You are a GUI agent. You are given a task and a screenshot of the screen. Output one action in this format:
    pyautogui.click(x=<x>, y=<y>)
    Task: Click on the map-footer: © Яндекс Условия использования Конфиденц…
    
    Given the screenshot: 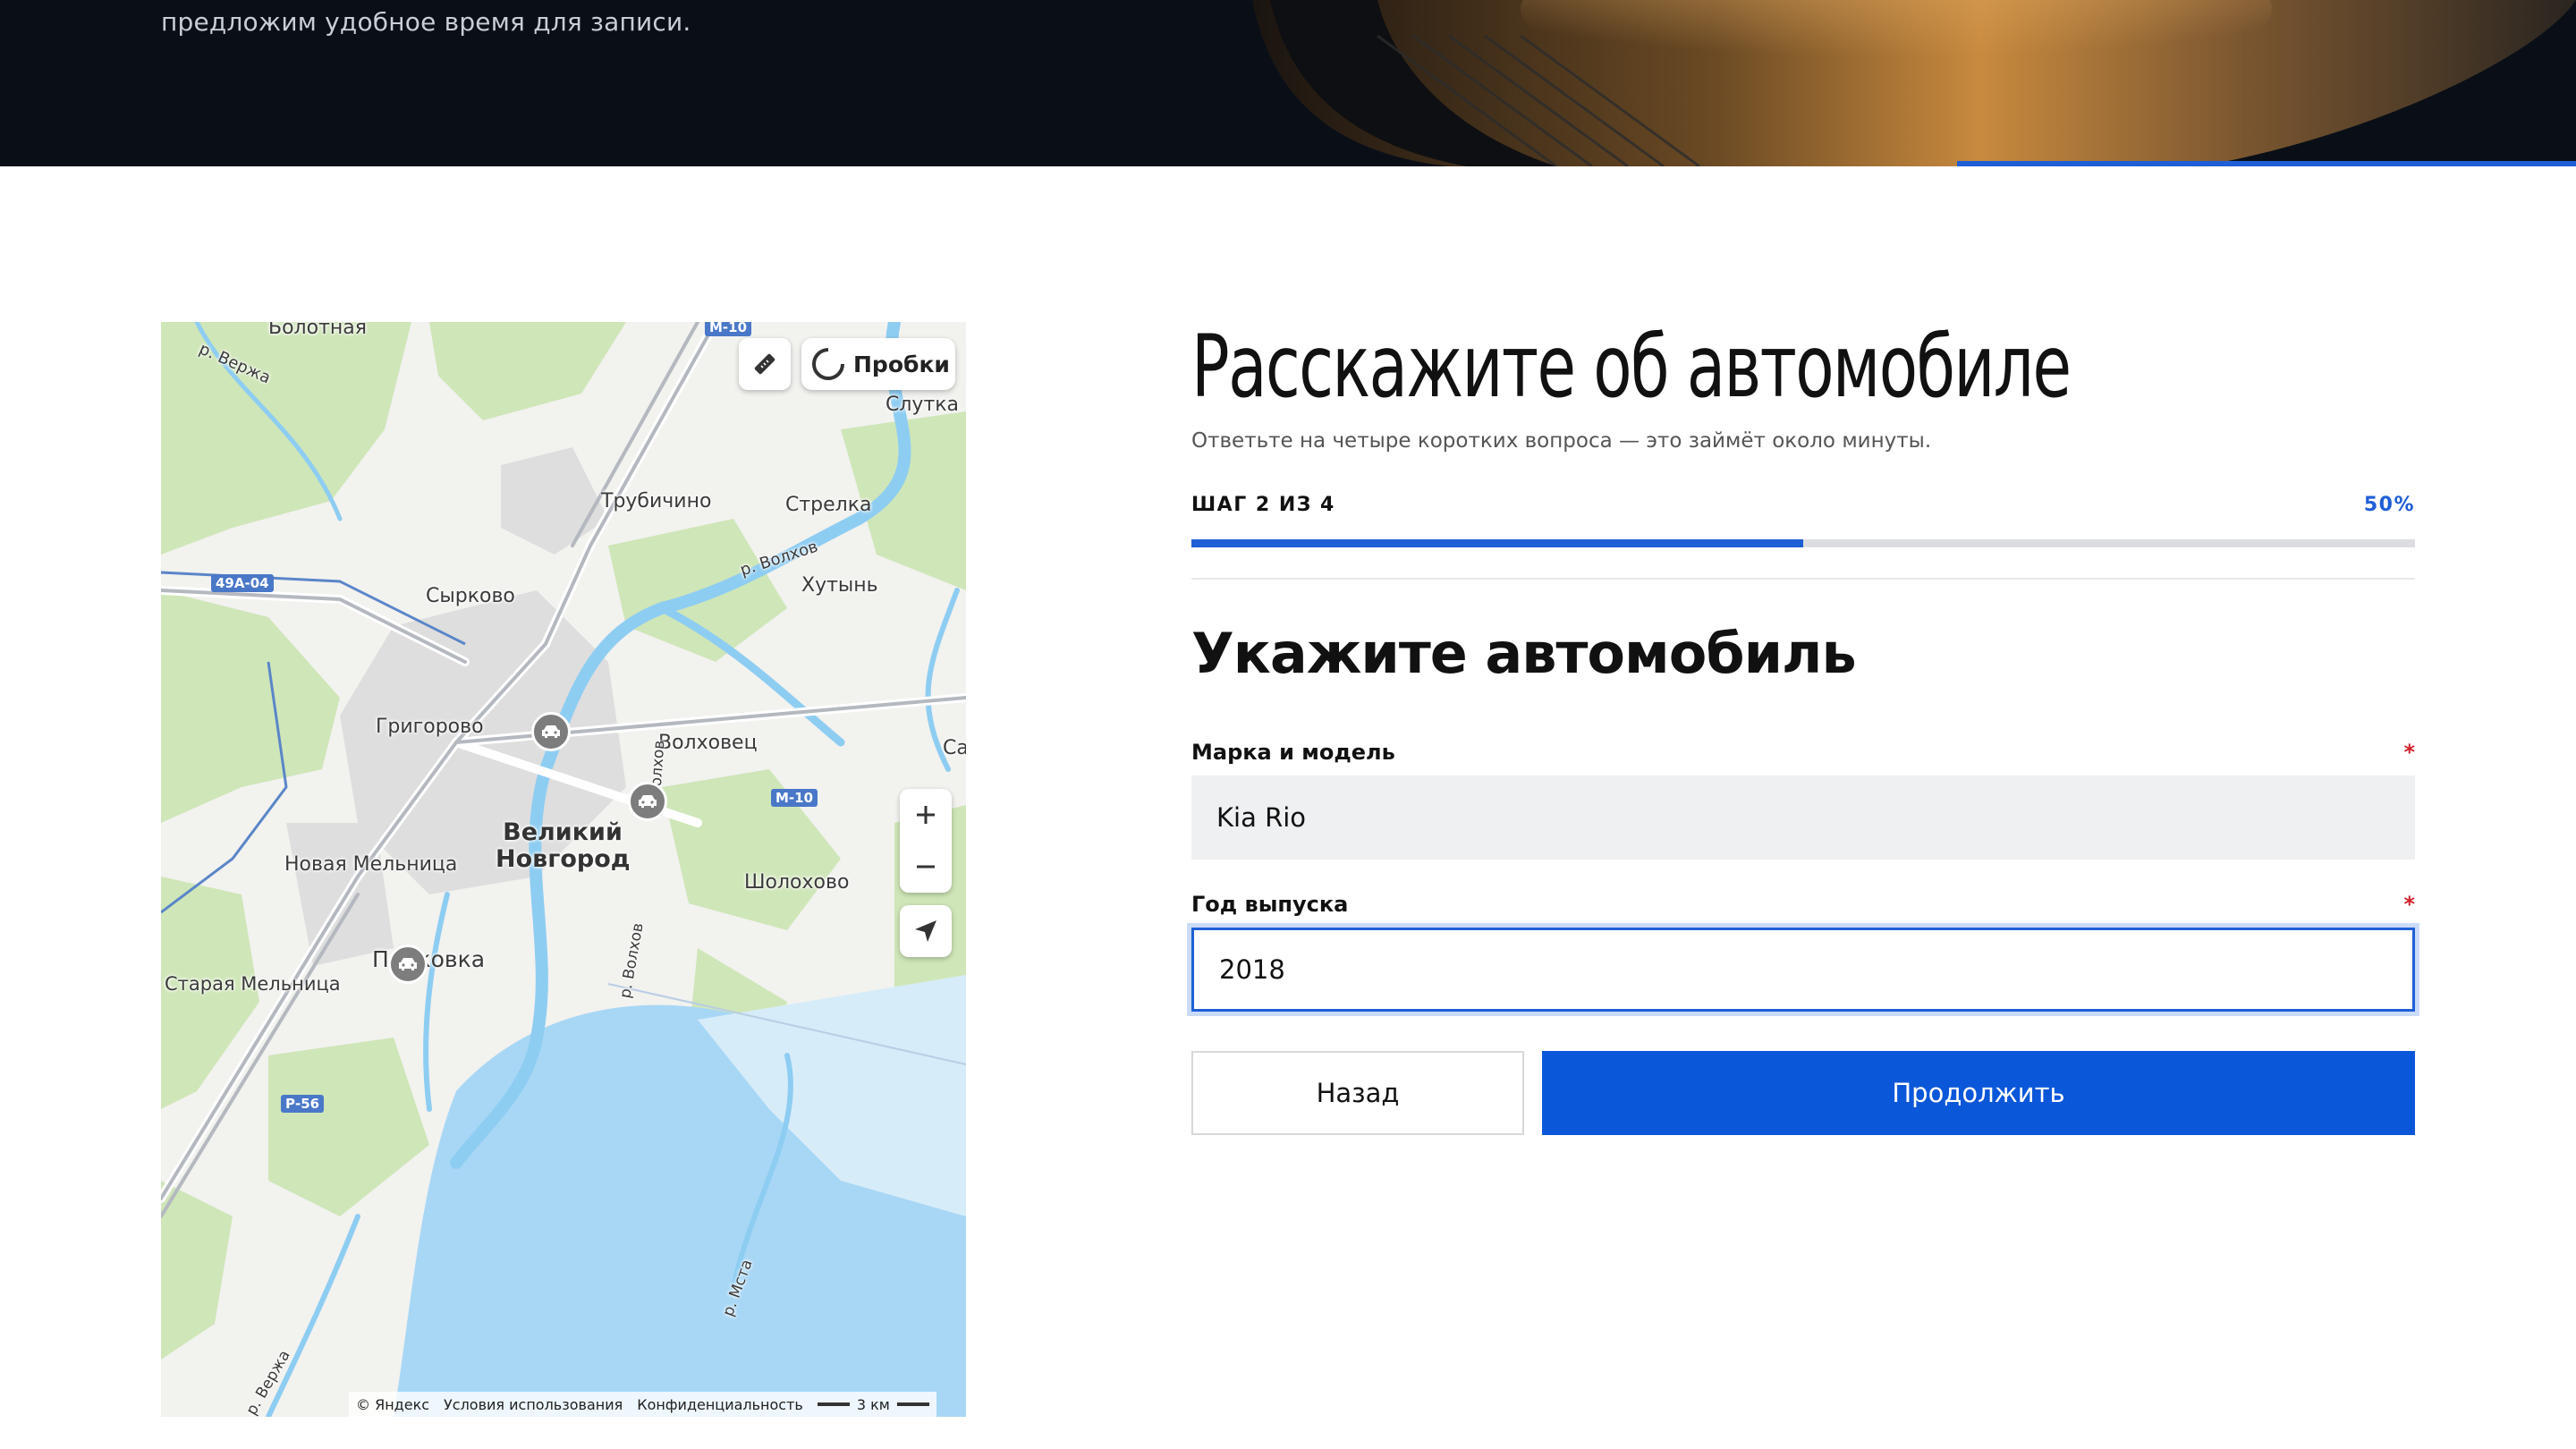 What is the action you would take?
    pyautogui.click(x=642, y=1404)
    